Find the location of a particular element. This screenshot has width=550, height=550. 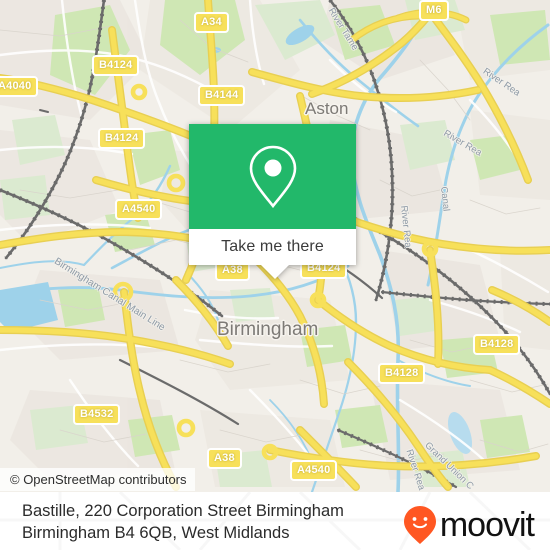

moovit-pin-icon is located at coordinates (419, 525).